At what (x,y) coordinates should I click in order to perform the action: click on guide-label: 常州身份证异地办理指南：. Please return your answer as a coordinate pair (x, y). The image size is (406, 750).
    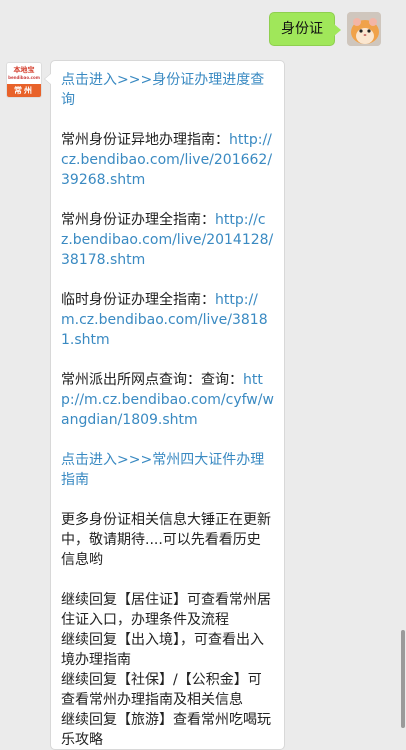
    Looking at the image, I should click on (145, 140).